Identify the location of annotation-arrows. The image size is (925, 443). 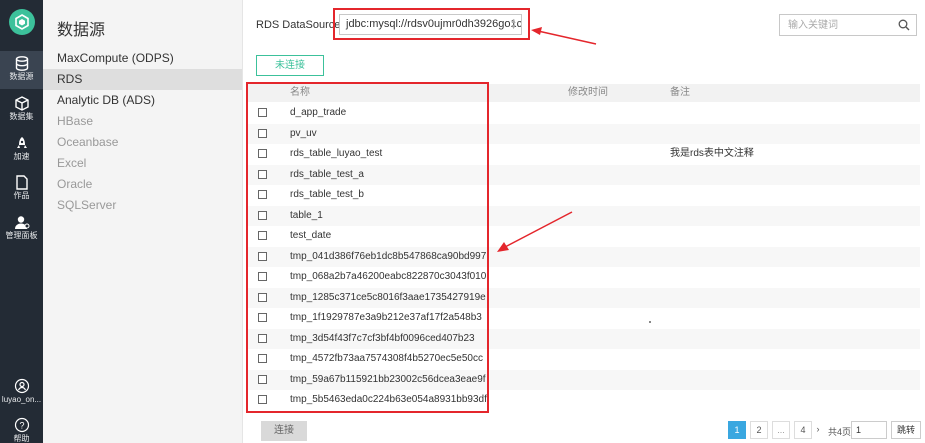
(547, 139).